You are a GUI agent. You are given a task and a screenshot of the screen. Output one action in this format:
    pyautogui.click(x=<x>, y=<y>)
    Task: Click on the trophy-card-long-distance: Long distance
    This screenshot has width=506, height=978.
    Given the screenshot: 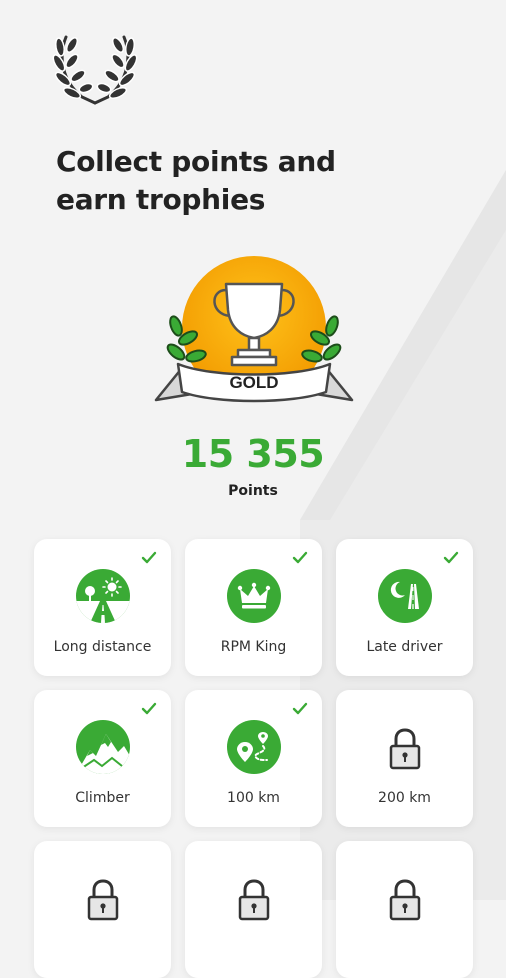 What is the action you would take?
    pyautogui.click(x=102, y=607)
    